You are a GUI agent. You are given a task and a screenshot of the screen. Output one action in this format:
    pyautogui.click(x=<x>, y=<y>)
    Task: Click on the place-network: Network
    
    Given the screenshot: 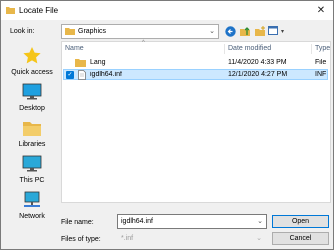 What is the action you would take?
    pyautogui.click(x=32, y=205)
    